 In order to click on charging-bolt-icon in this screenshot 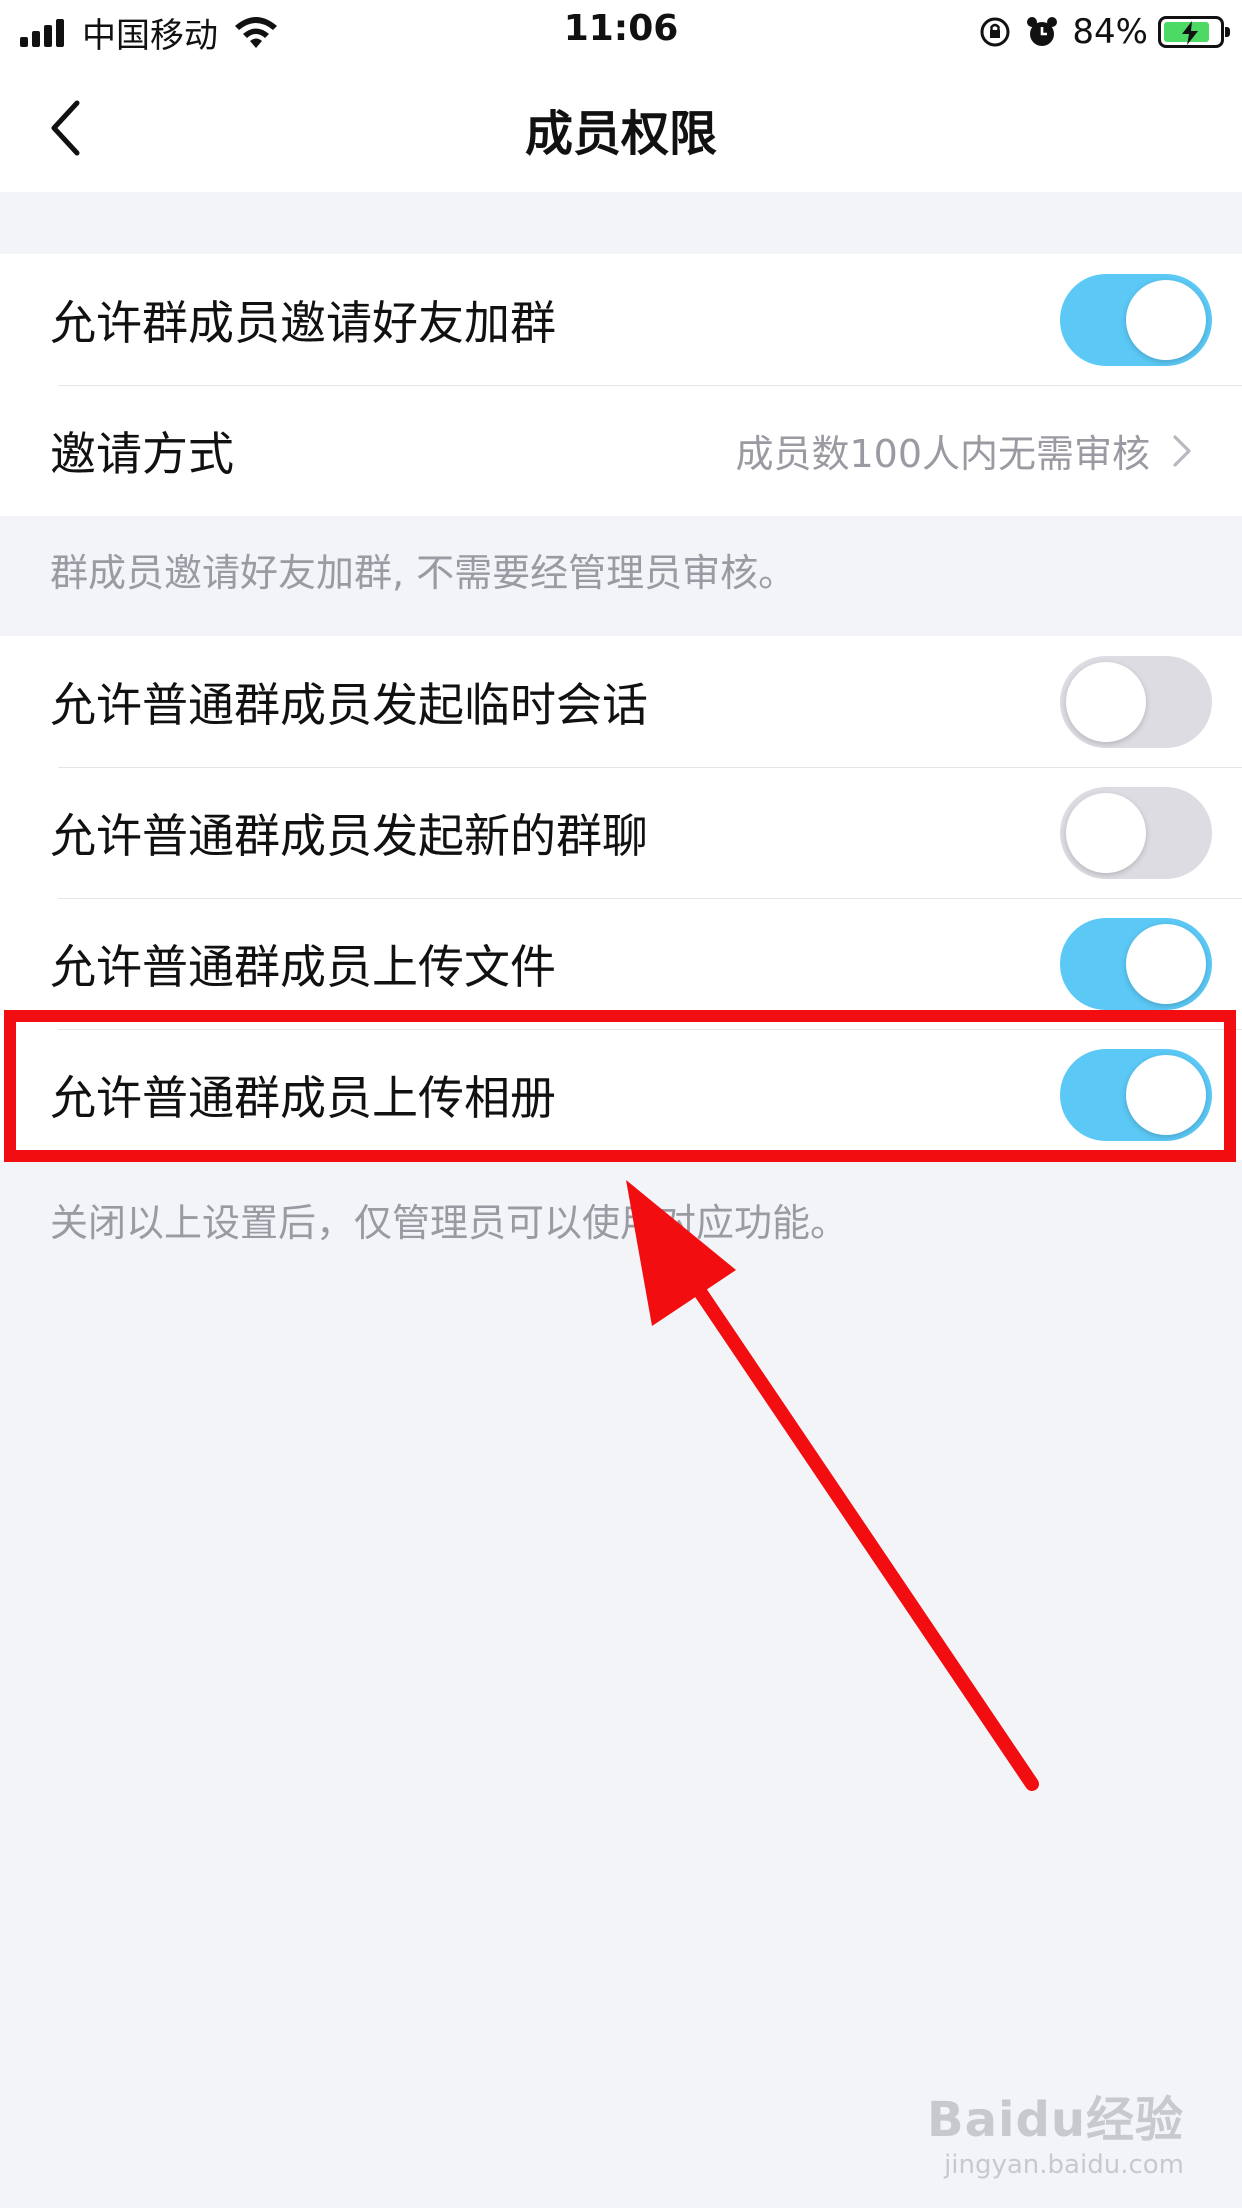, I will do `click(1190, 33)`.